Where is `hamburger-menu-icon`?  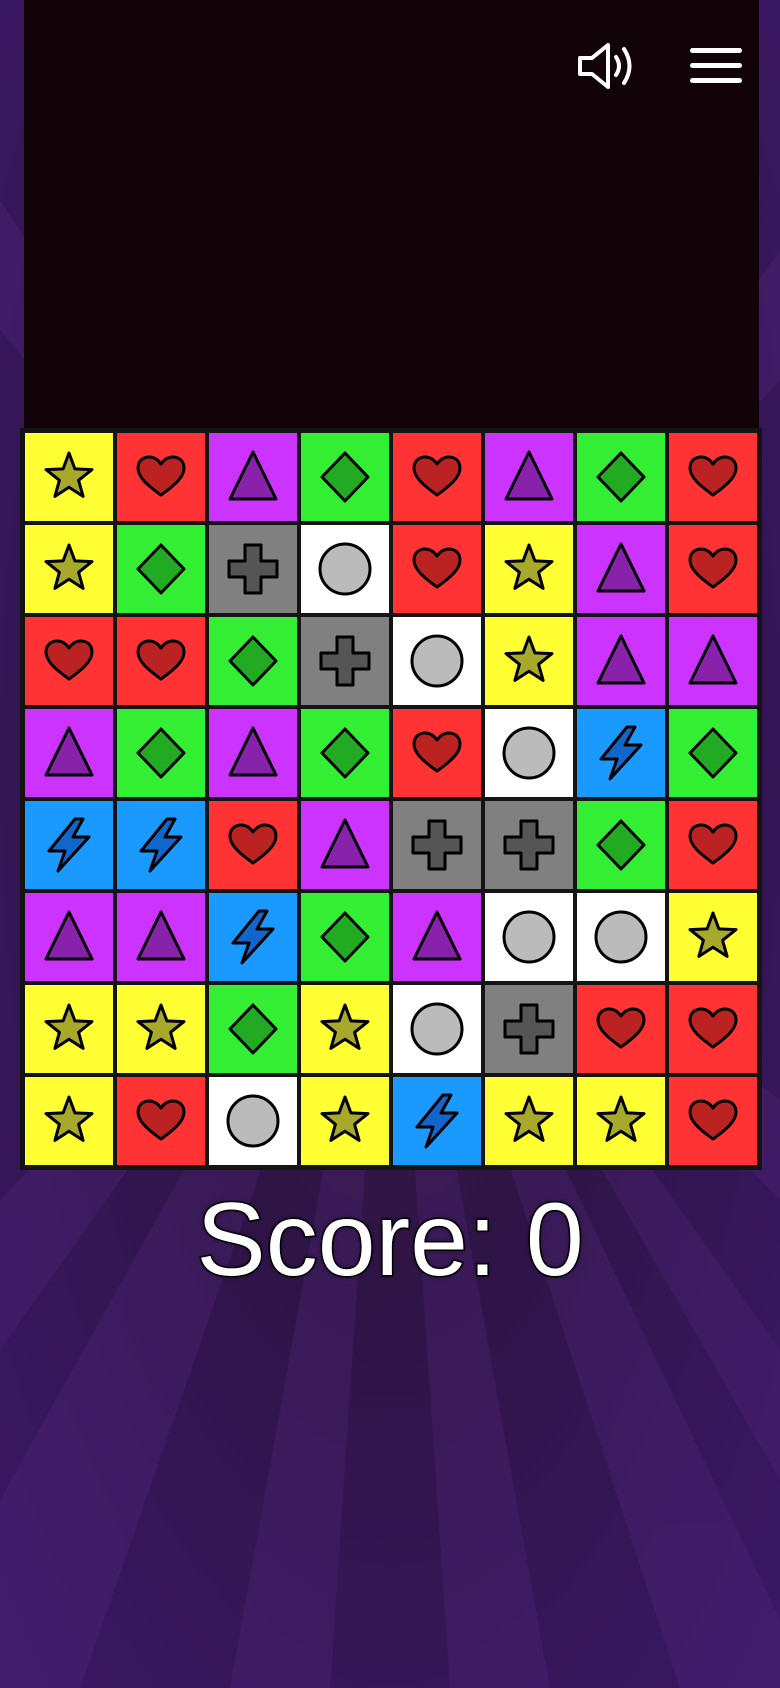 hamburger-menu-icon is located at coordinates (716, 65).